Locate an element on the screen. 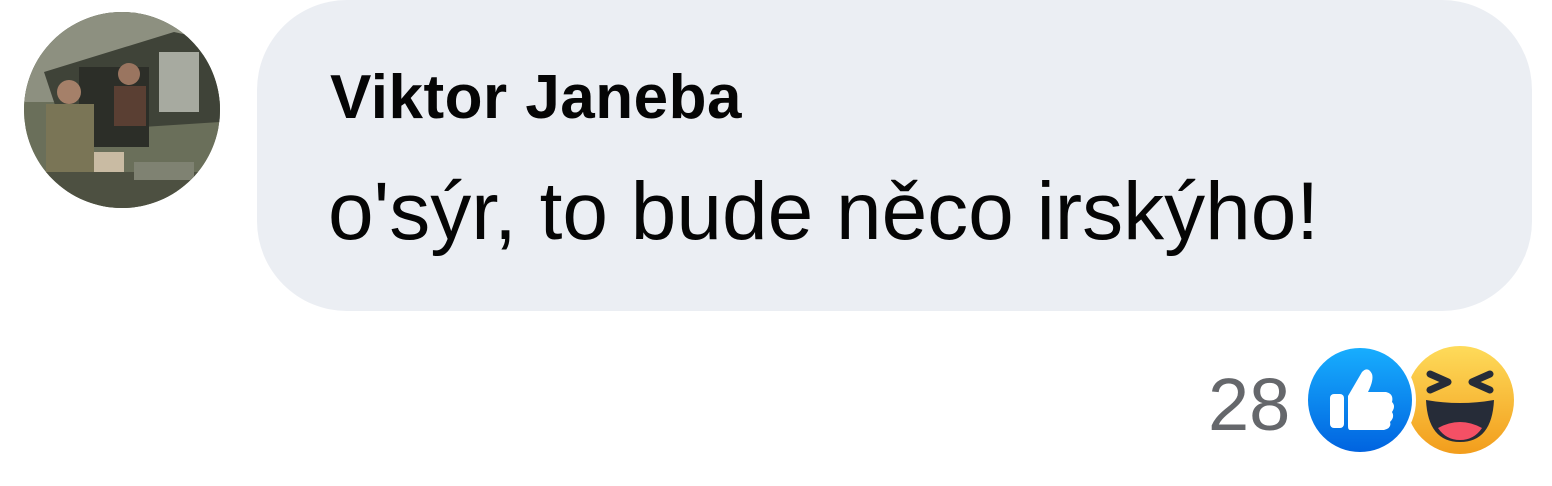 The height and width of the screenshot is (486, 1552). comment-text: o'sýr, to bude něco irskýho! is located at coordinates (824, 211).